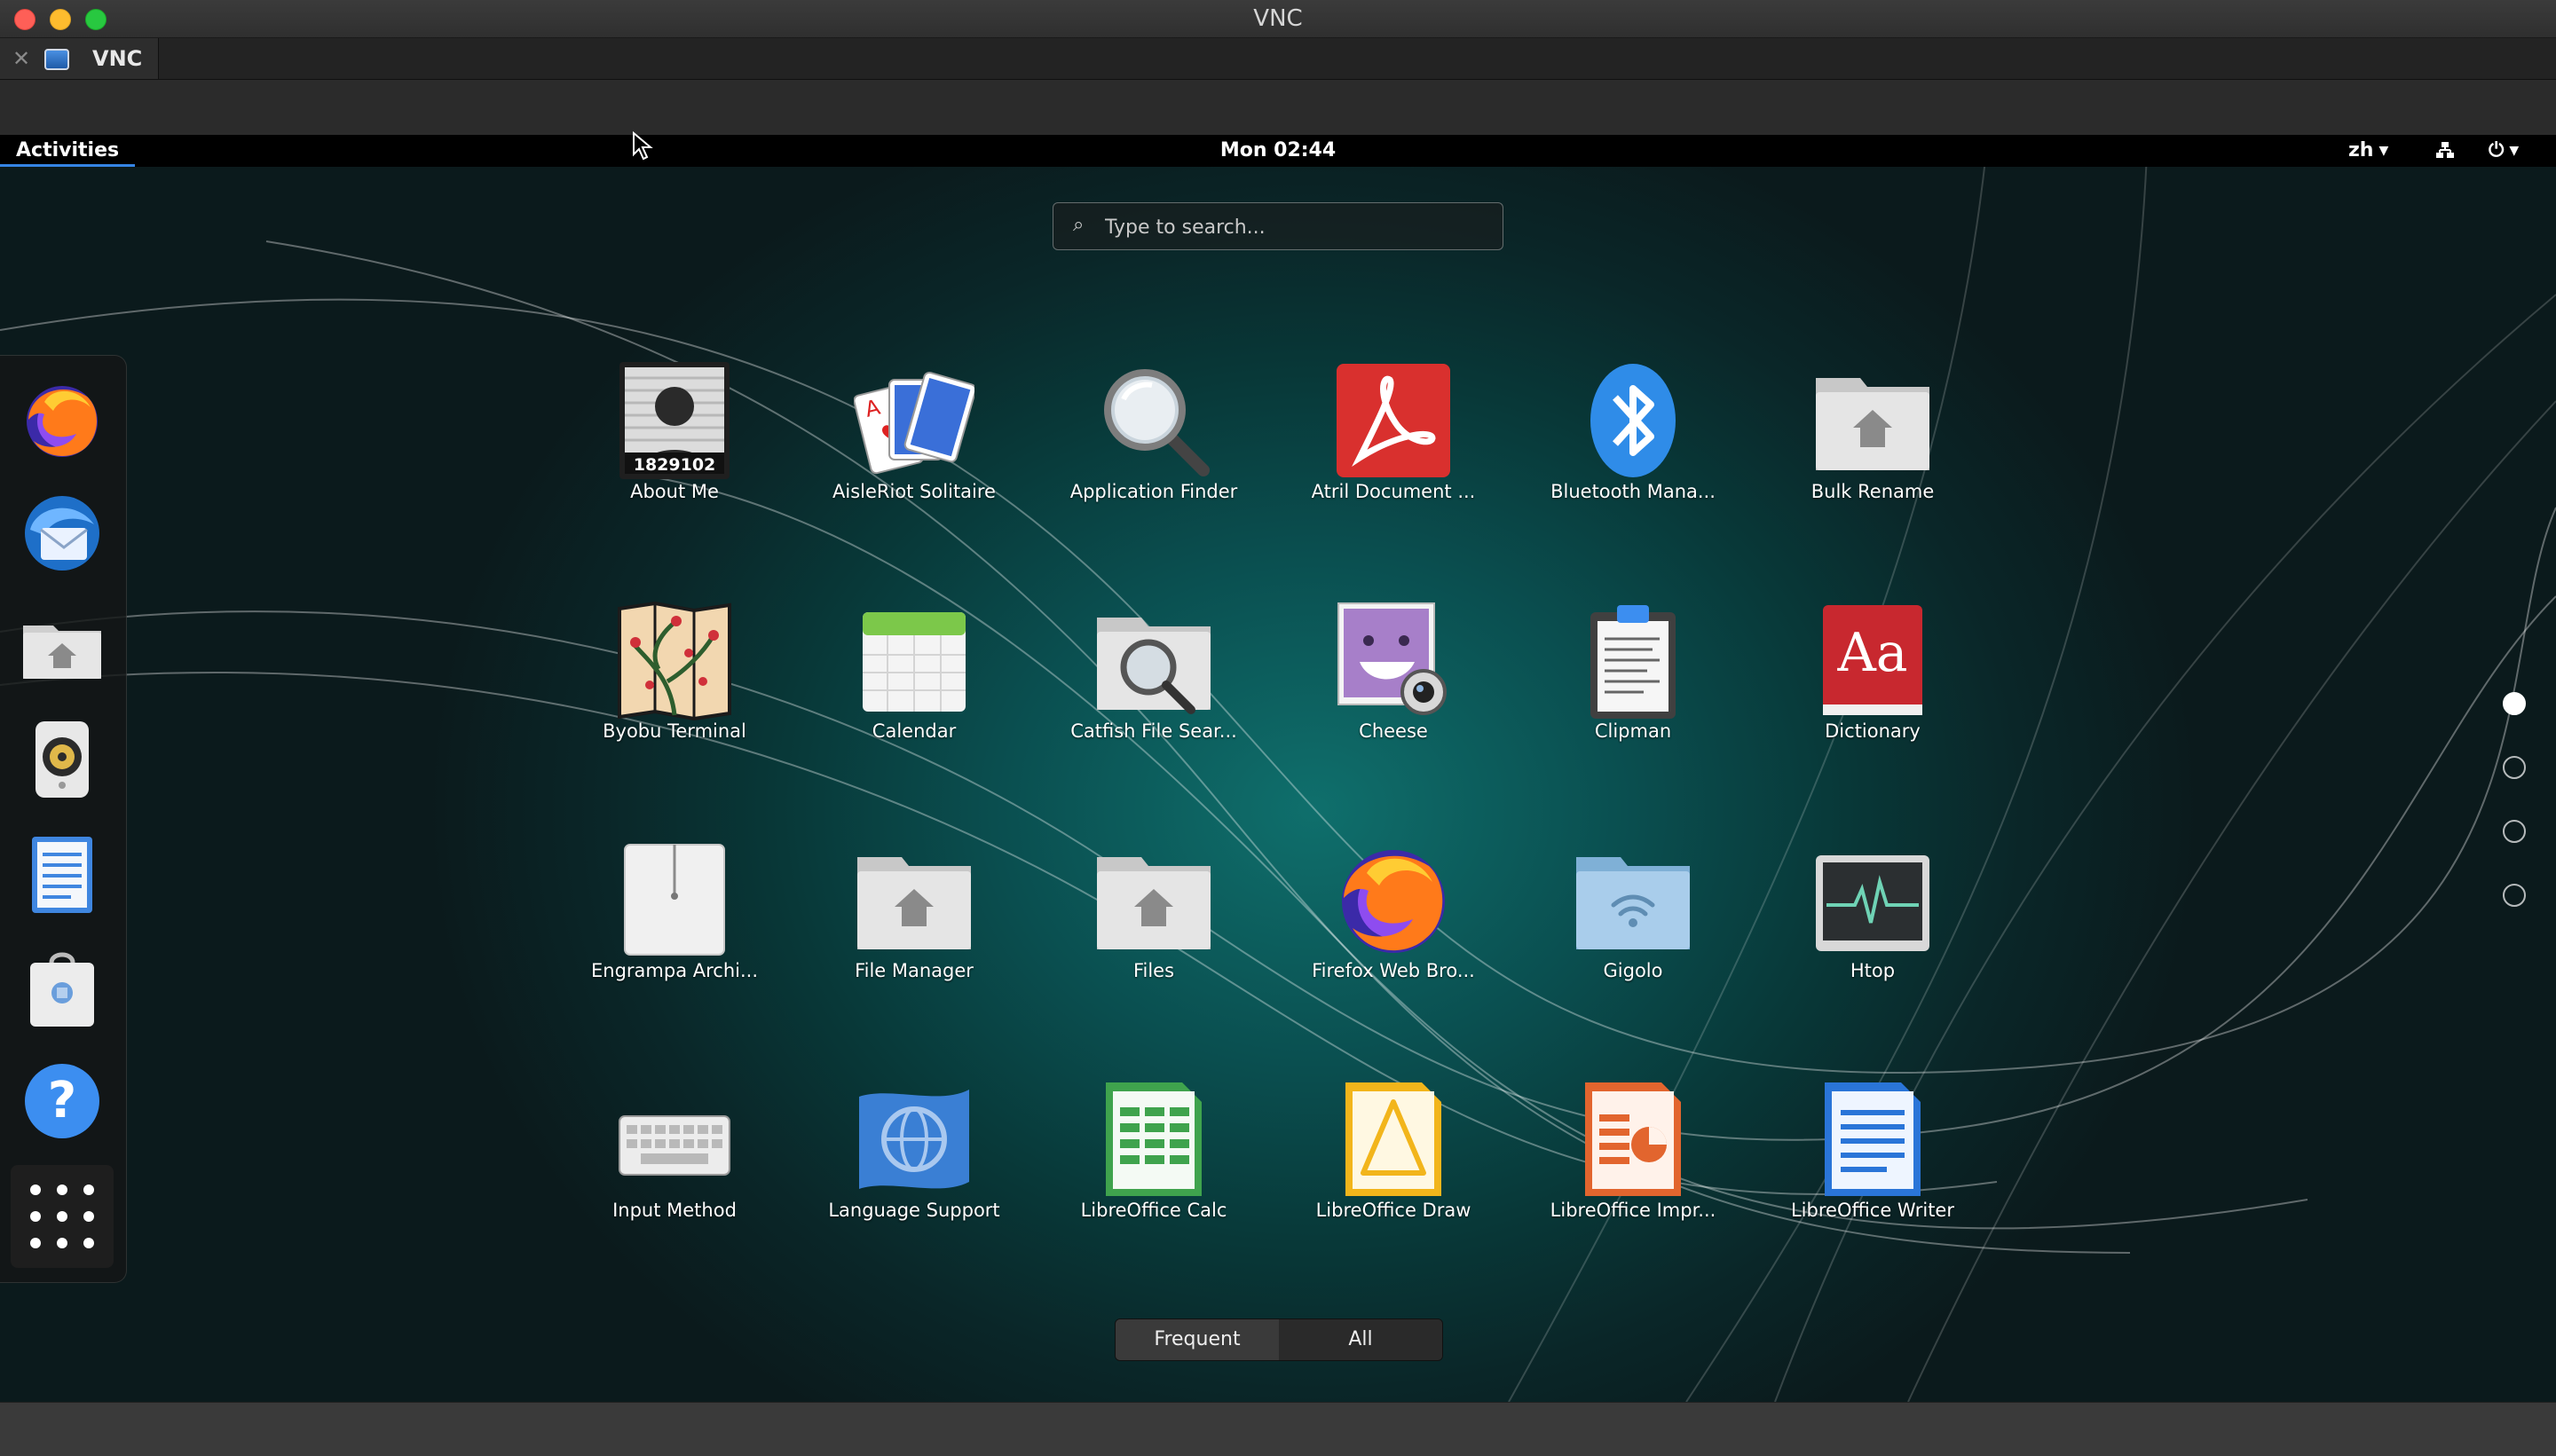 The height and width of the screenshot is (1456, 2556). What do you see at coordinates (1360, 1339) in the screenshot?
I see `all-button: All` at bounding box center [1360, 1339].